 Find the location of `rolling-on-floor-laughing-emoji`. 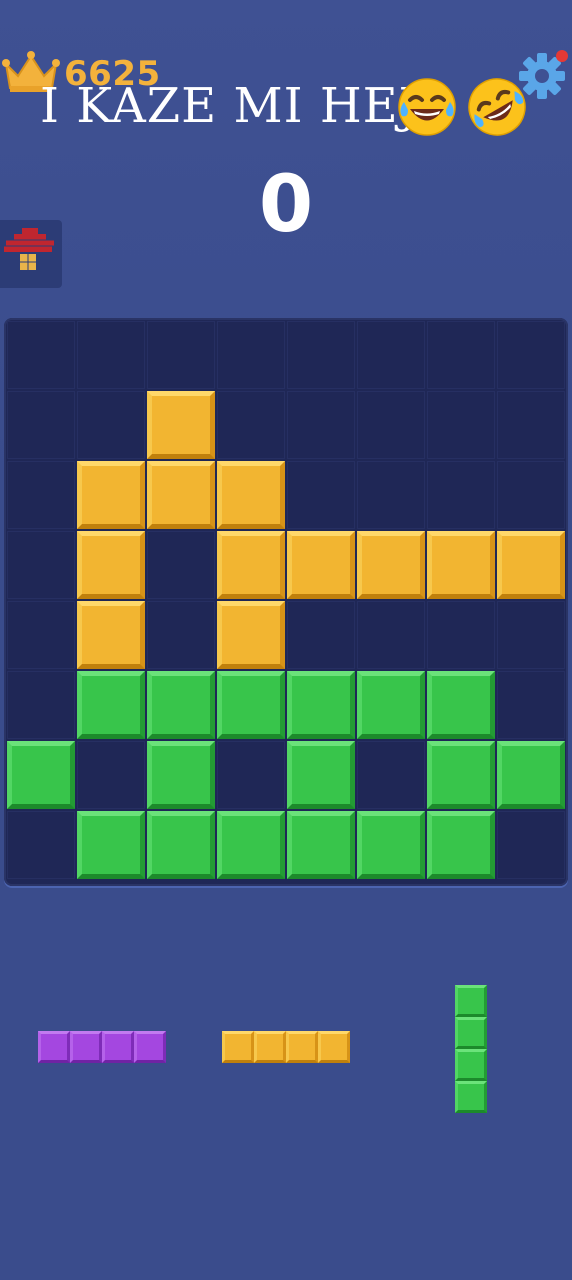

rolling-on-floor-laughing-emoji is located at coordinates (497, 107).